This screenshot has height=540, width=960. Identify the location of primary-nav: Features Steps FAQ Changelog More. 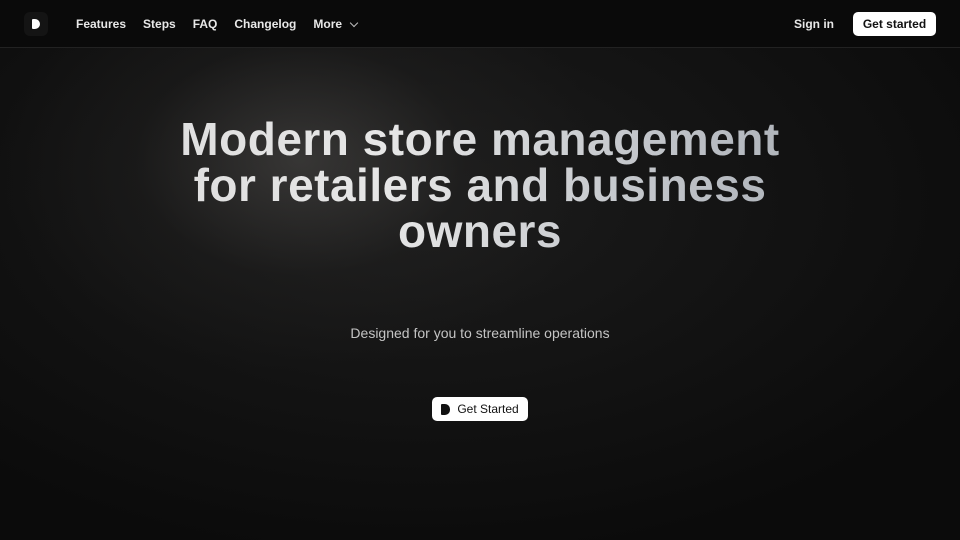
(225, 24).